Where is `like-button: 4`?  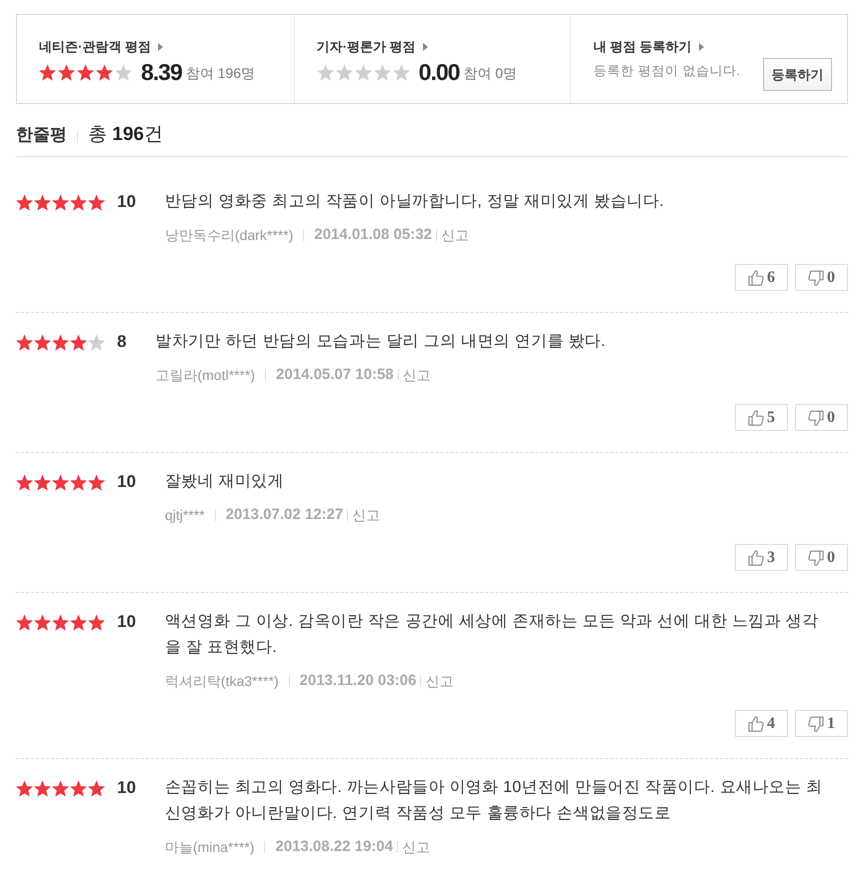
like-button: 4 is located at coordinates (761, 723).